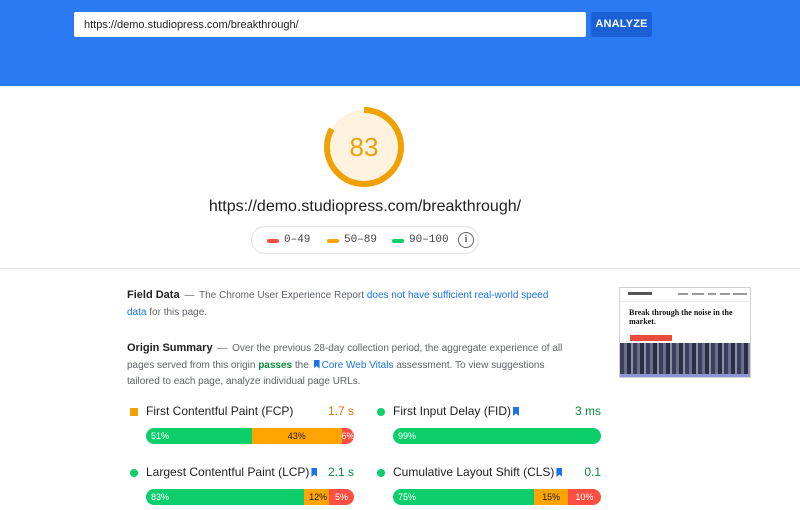  What do you see at coordinates (340, 472) in the screenshot?
I see `metric-value: 2.1 s` at bounding box center [340, 472].